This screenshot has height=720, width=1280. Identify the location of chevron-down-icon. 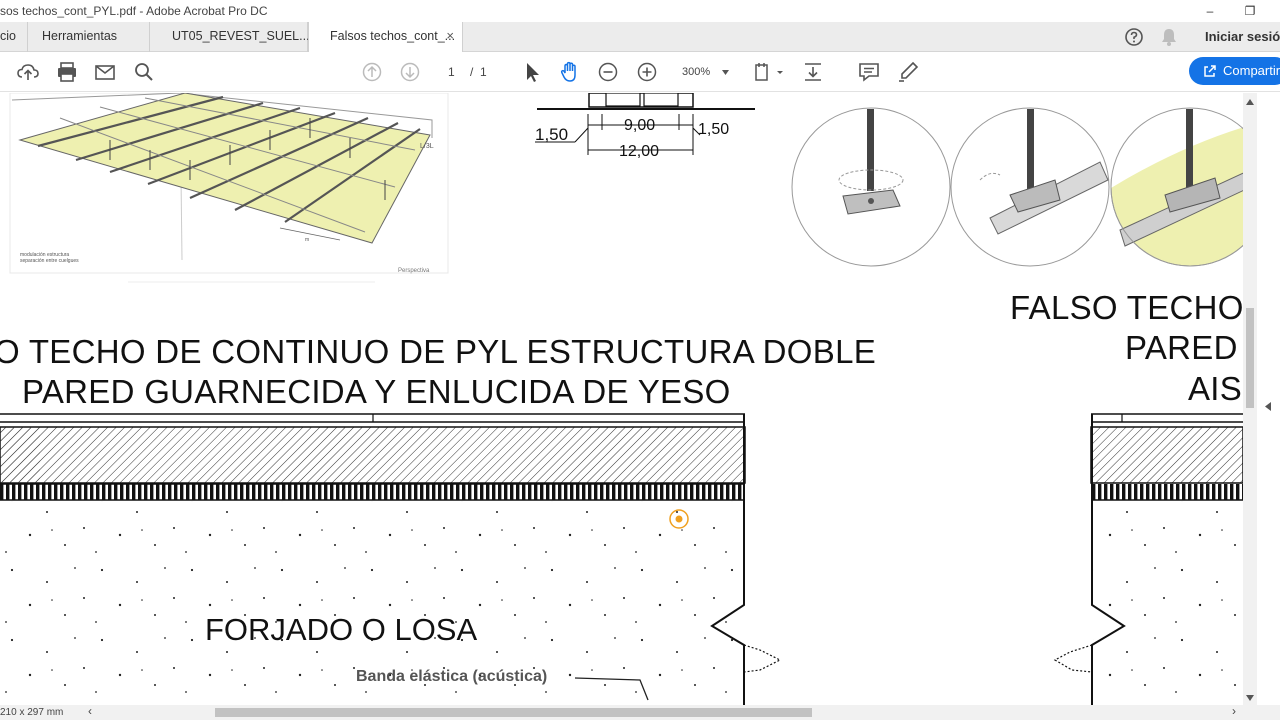
(725, 72).